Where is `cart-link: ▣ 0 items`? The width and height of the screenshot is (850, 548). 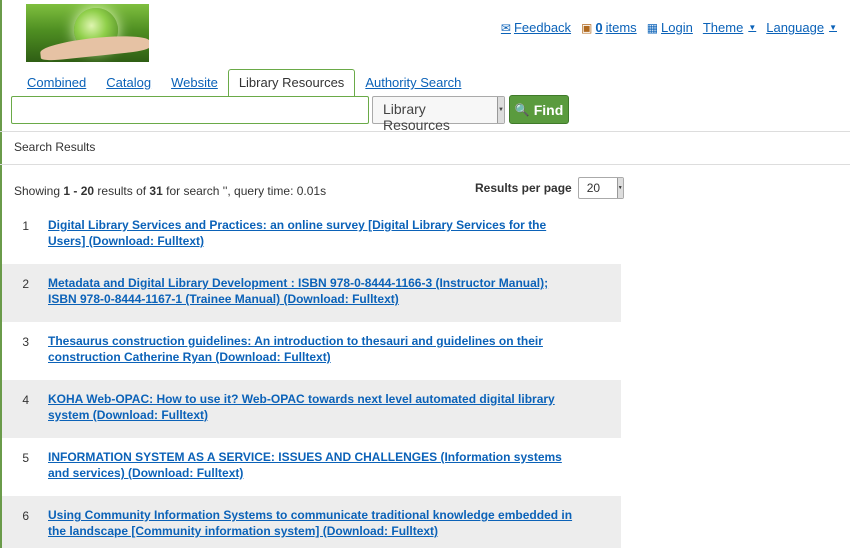
cart-link: ▣ 0 items is located at coordinates (609, 27).